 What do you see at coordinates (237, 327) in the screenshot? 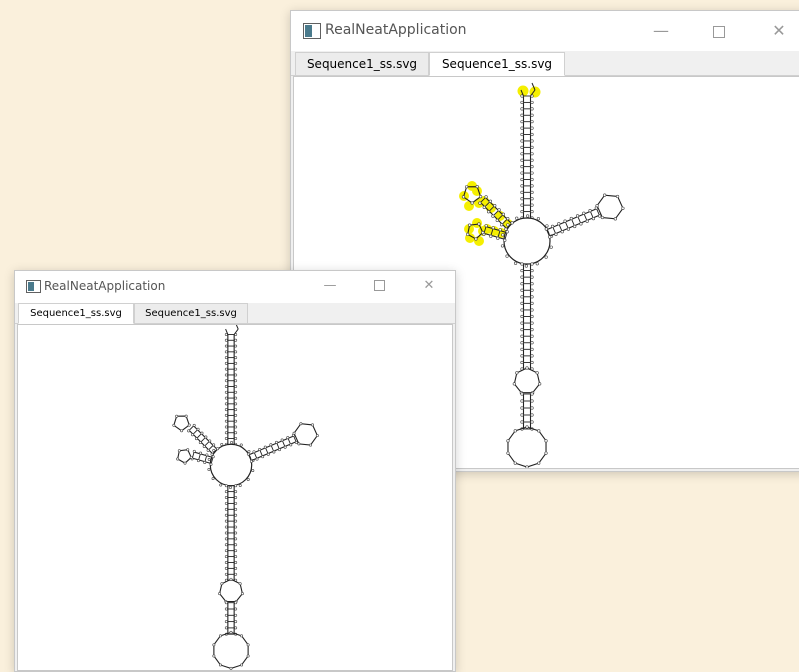
I see `backbone-segment` at bounding box center [237, 327].